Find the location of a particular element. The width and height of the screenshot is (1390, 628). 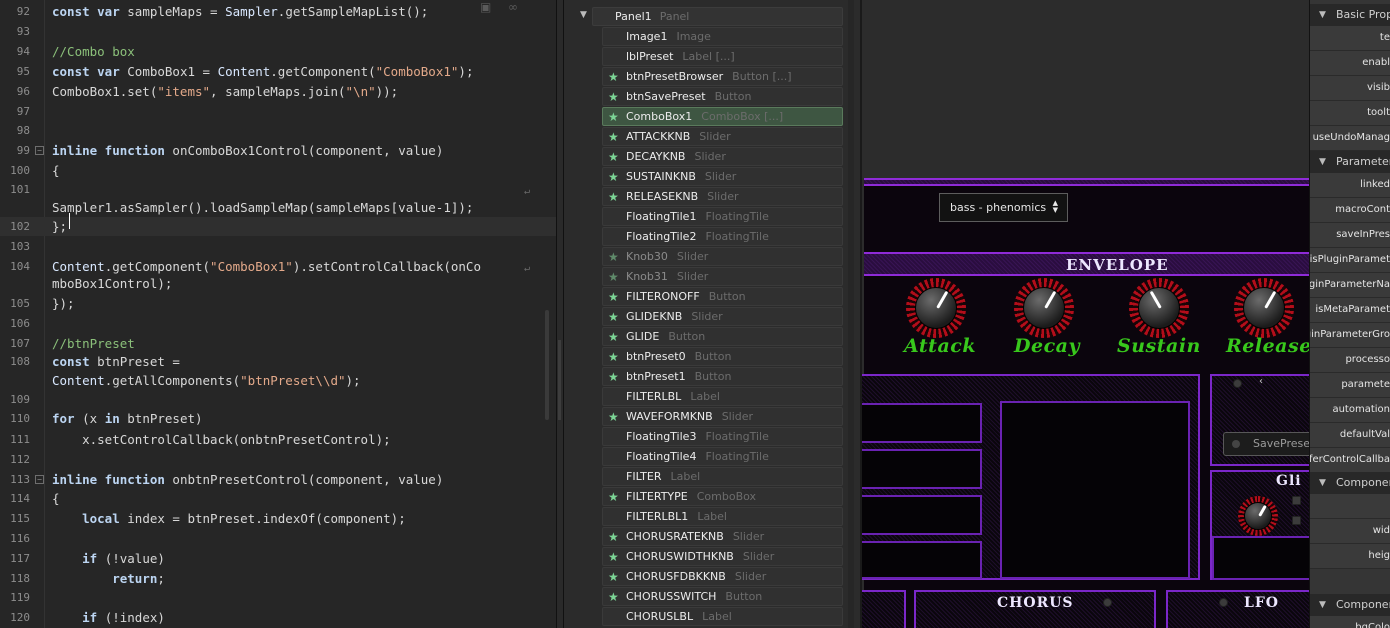

save-preset-button: SavePreset is located at coordinates (1266, 444).